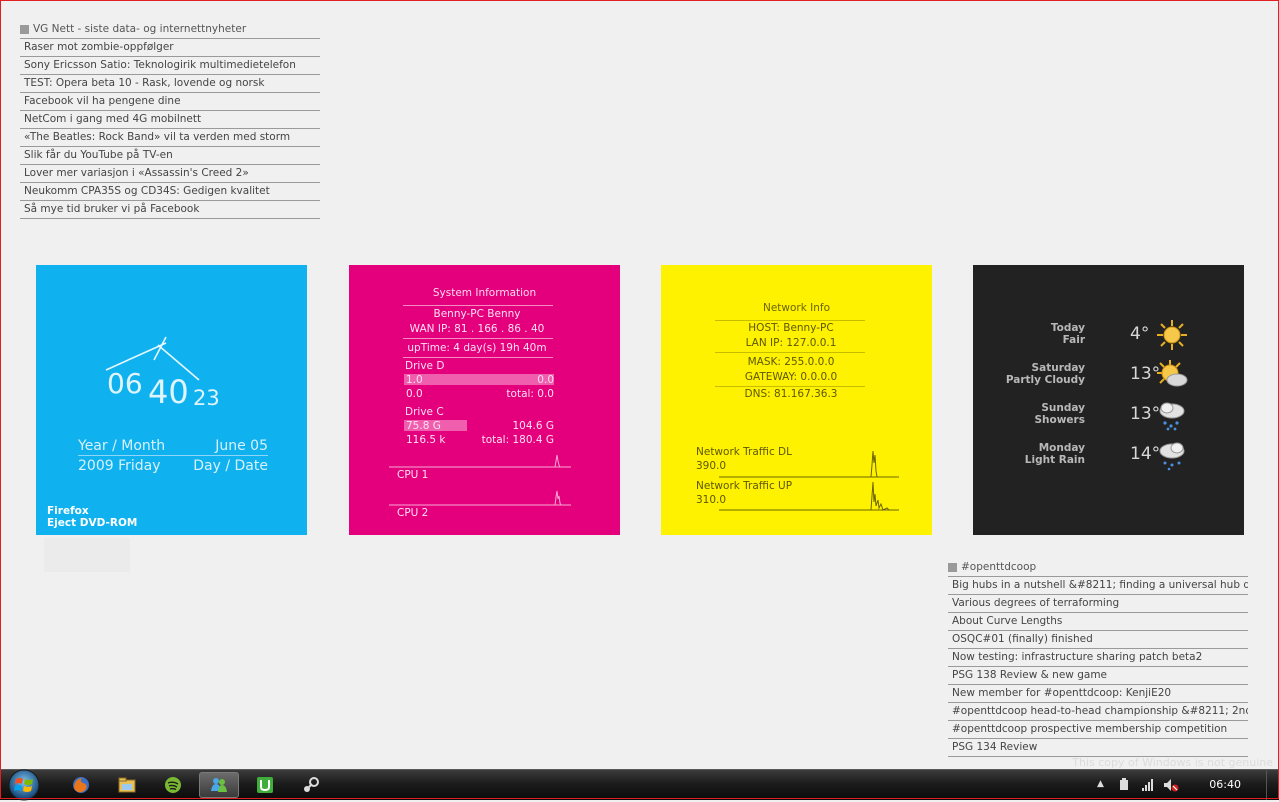 The height and width of the screenshot is (802, 1279). I want to click on clock-minute: 40, so click(168, 392).